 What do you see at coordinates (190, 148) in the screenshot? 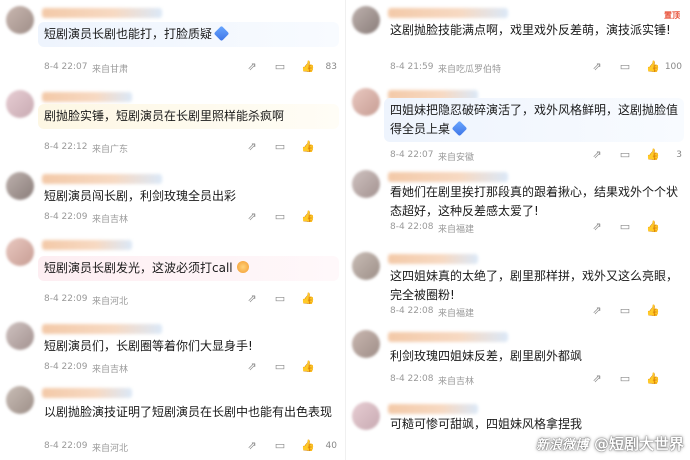
I see `comment-meta: 8-4 22:12 来自广东 ⇗ ▭ 👍` at bounding box center [190, 148].